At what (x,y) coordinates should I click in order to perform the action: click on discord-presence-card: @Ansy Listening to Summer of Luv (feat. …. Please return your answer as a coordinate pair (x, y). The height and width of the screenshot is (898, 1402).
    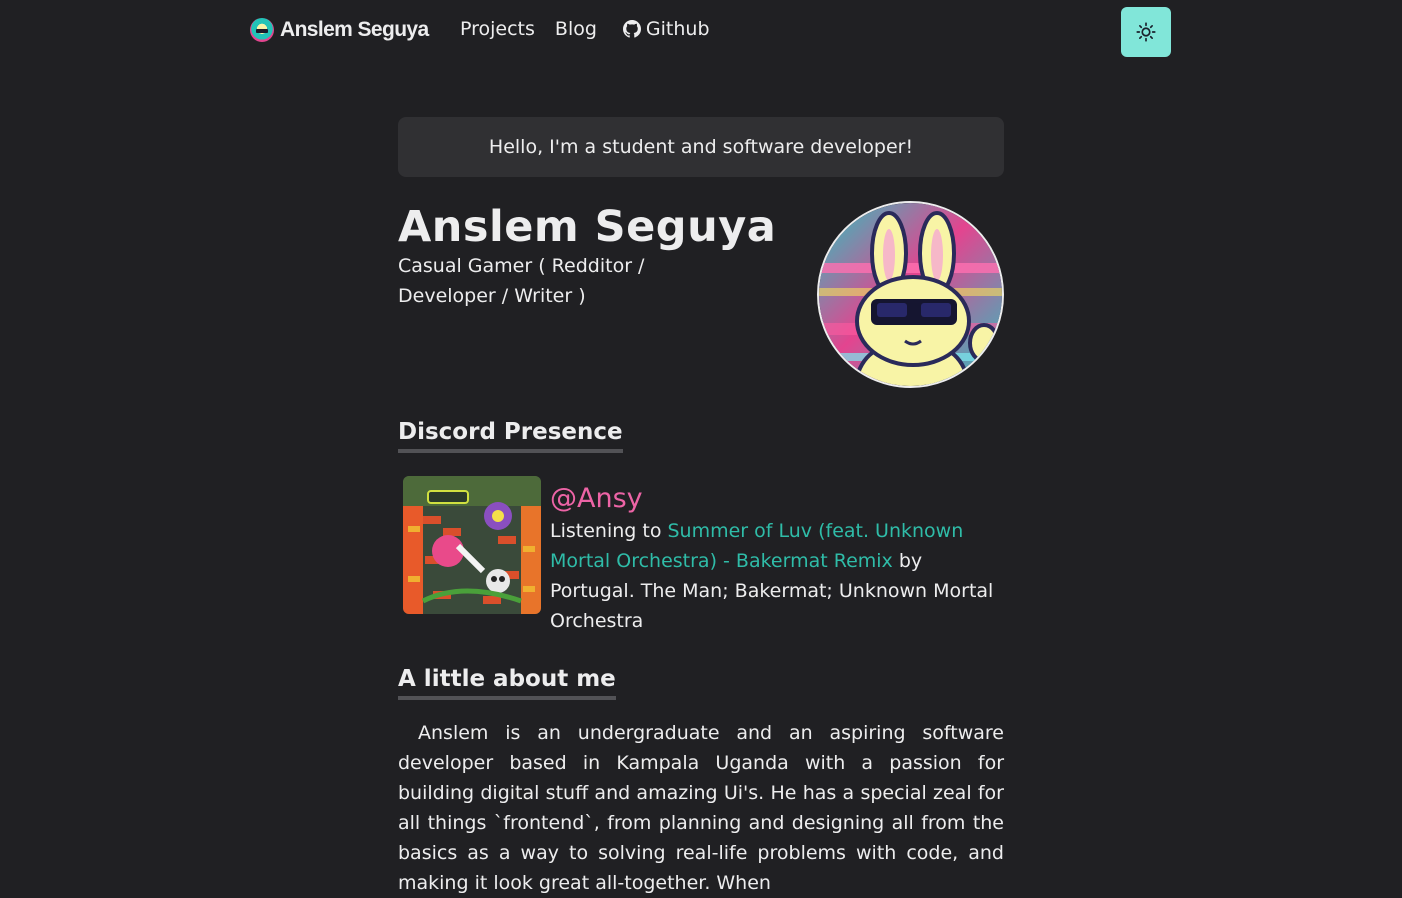
    Looking at the image, I should click on (701, 556).